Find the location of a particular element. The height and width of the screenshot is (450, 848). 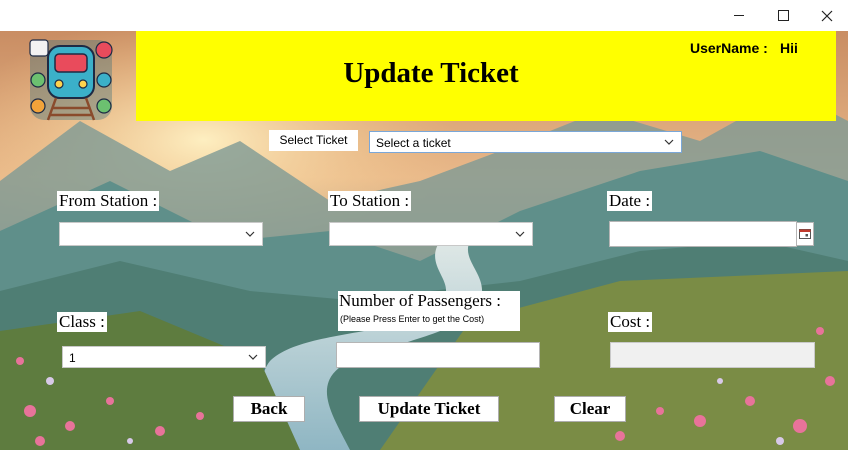

minimize-icon is located at coordinates (739, 15).